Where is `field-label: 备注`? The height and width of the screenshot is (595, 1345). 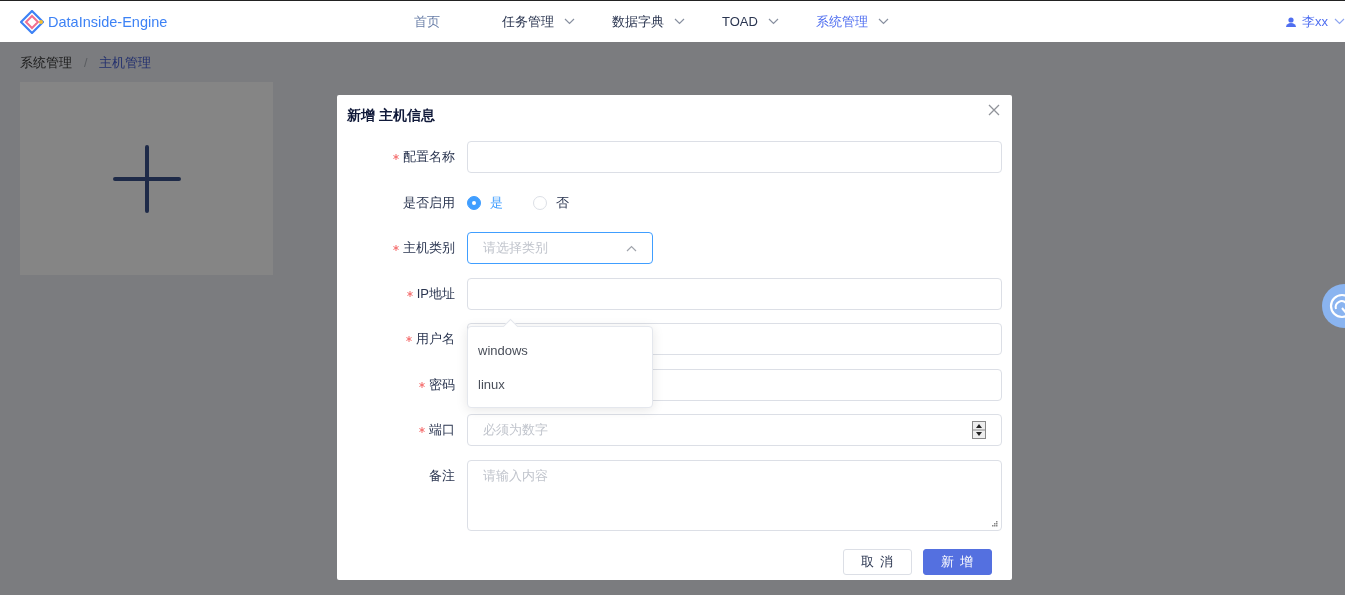
field-label: 备注 is located at coordinates (442, 475).